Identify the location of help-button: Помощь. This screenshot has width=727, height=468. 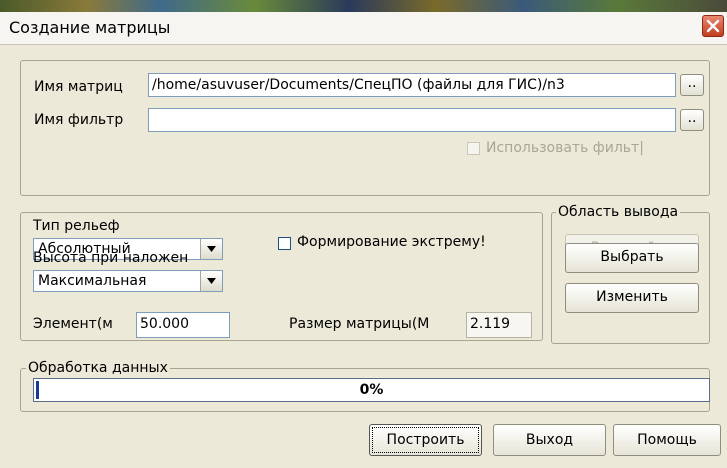
(667, 440).